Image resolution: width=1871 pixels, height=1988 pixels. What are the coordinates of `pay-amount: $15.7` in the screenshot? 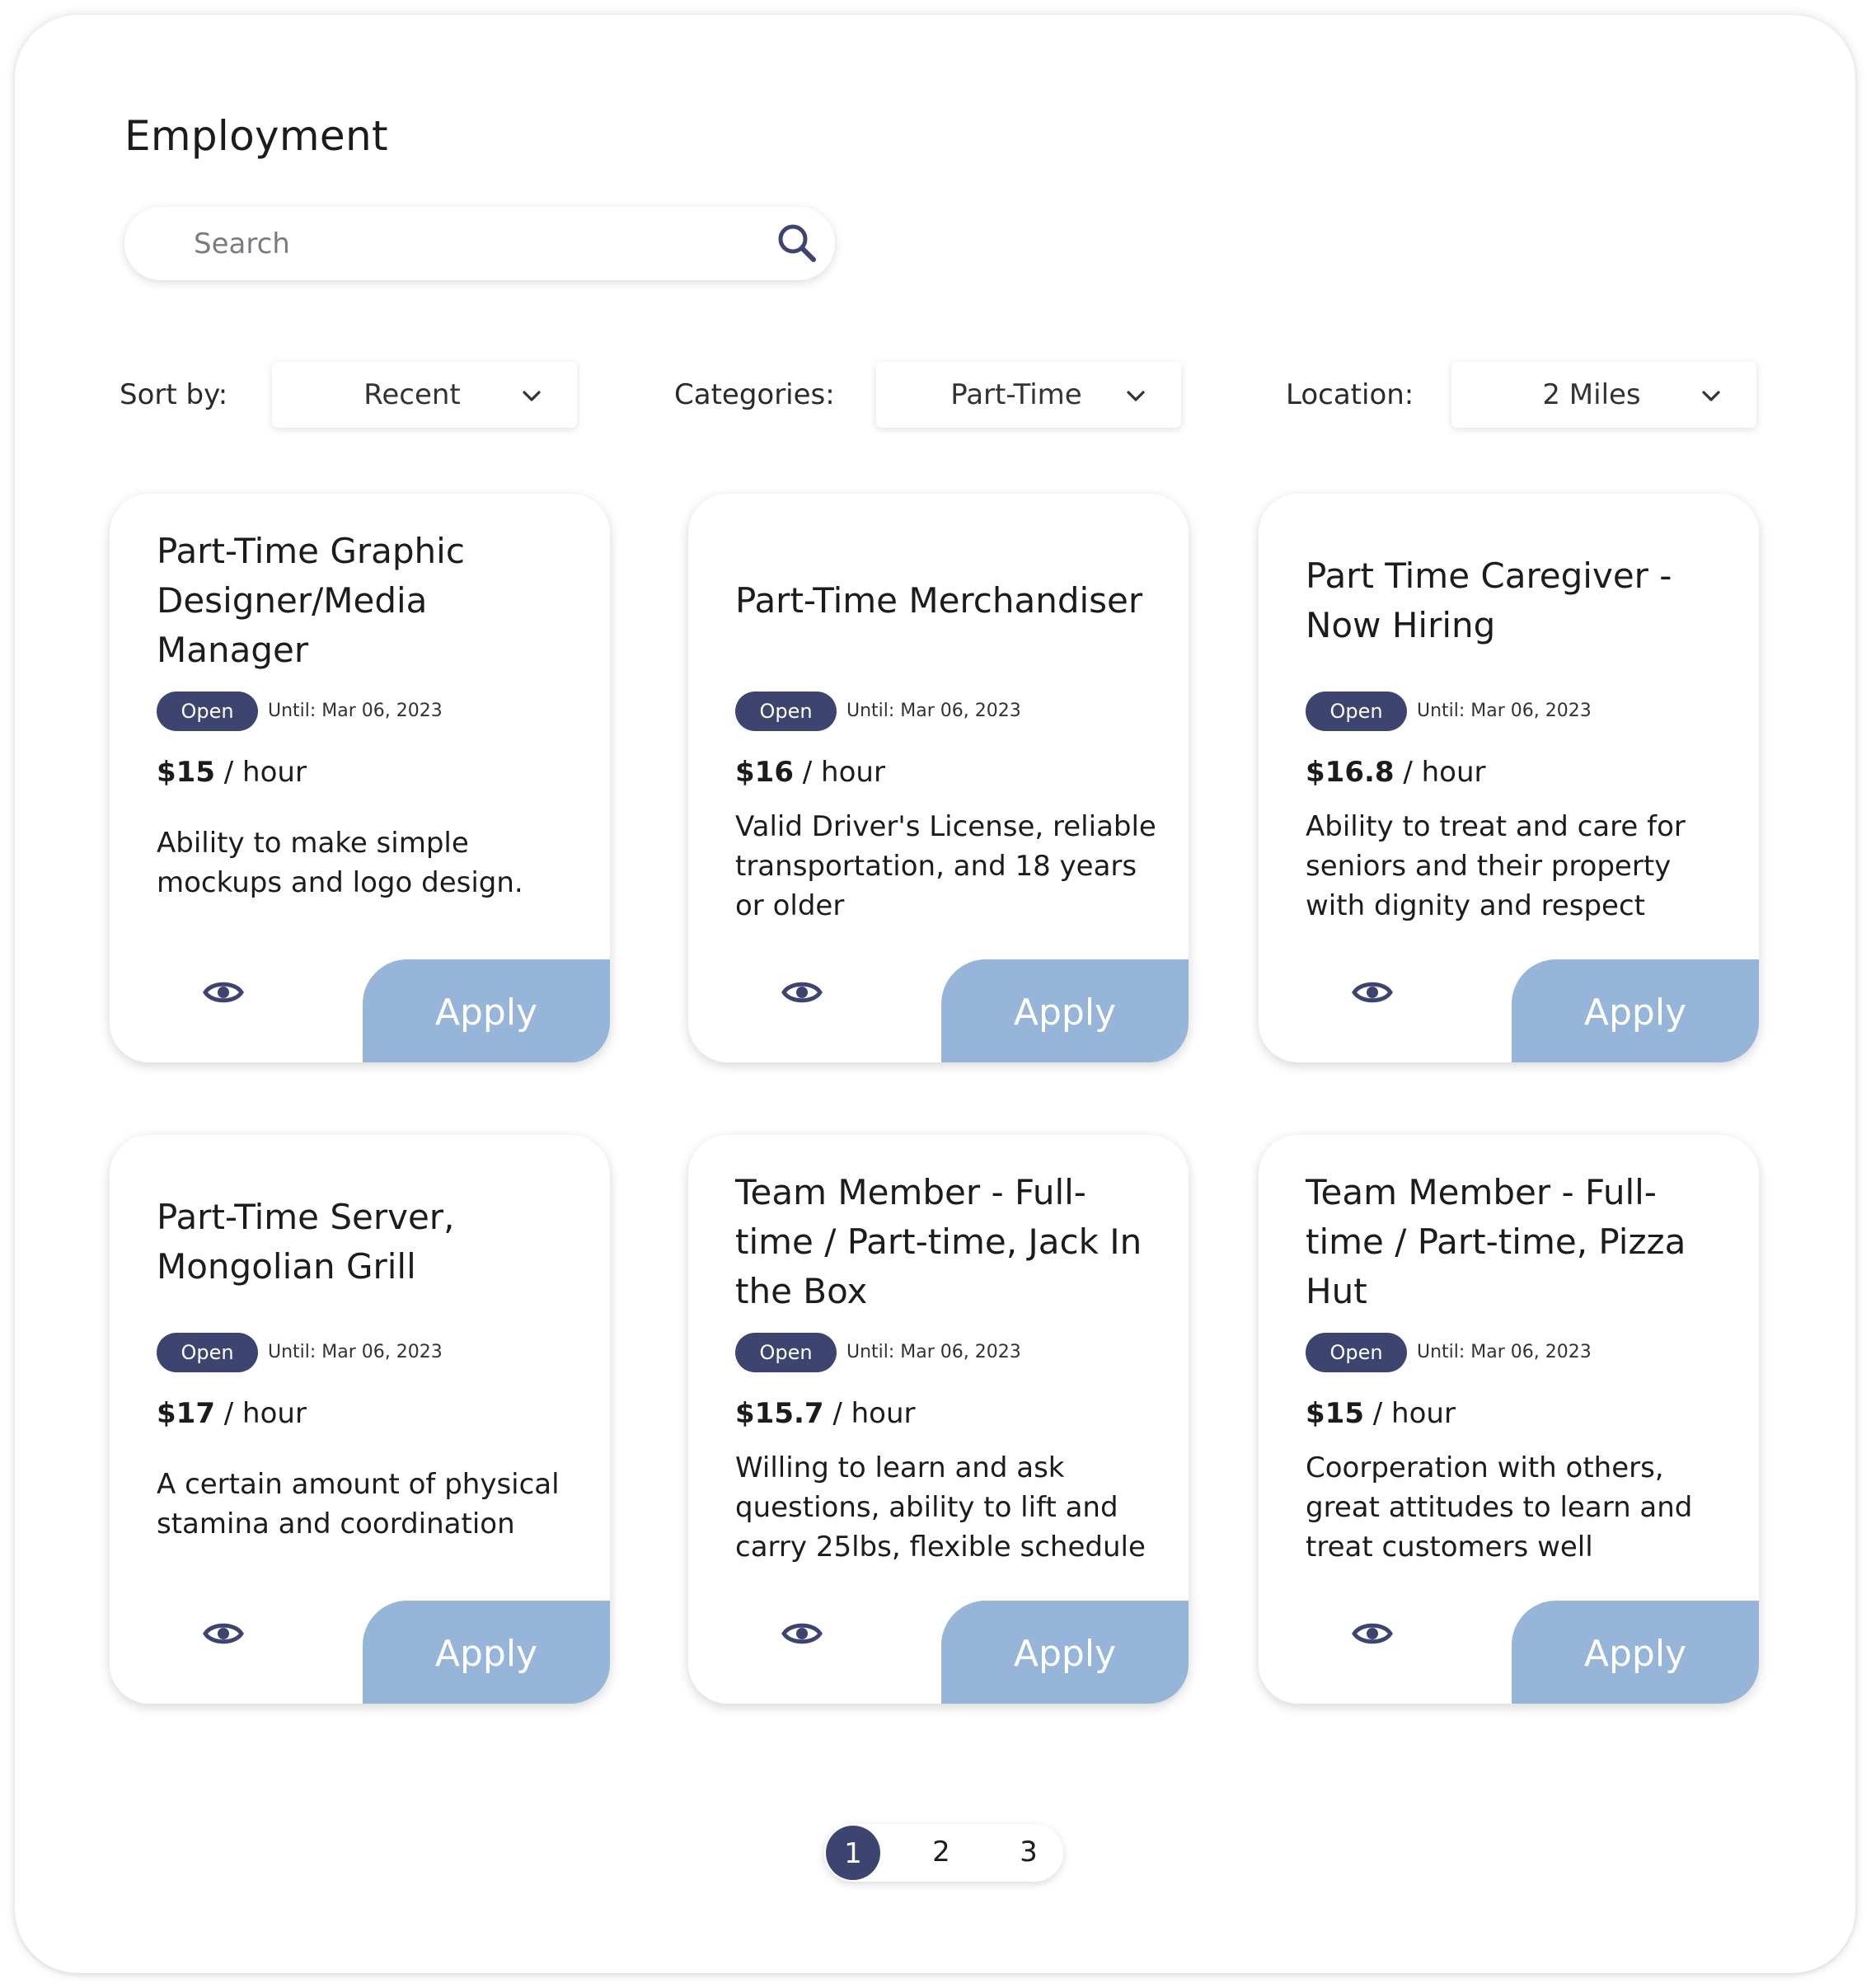 It's located at (780, 1413).